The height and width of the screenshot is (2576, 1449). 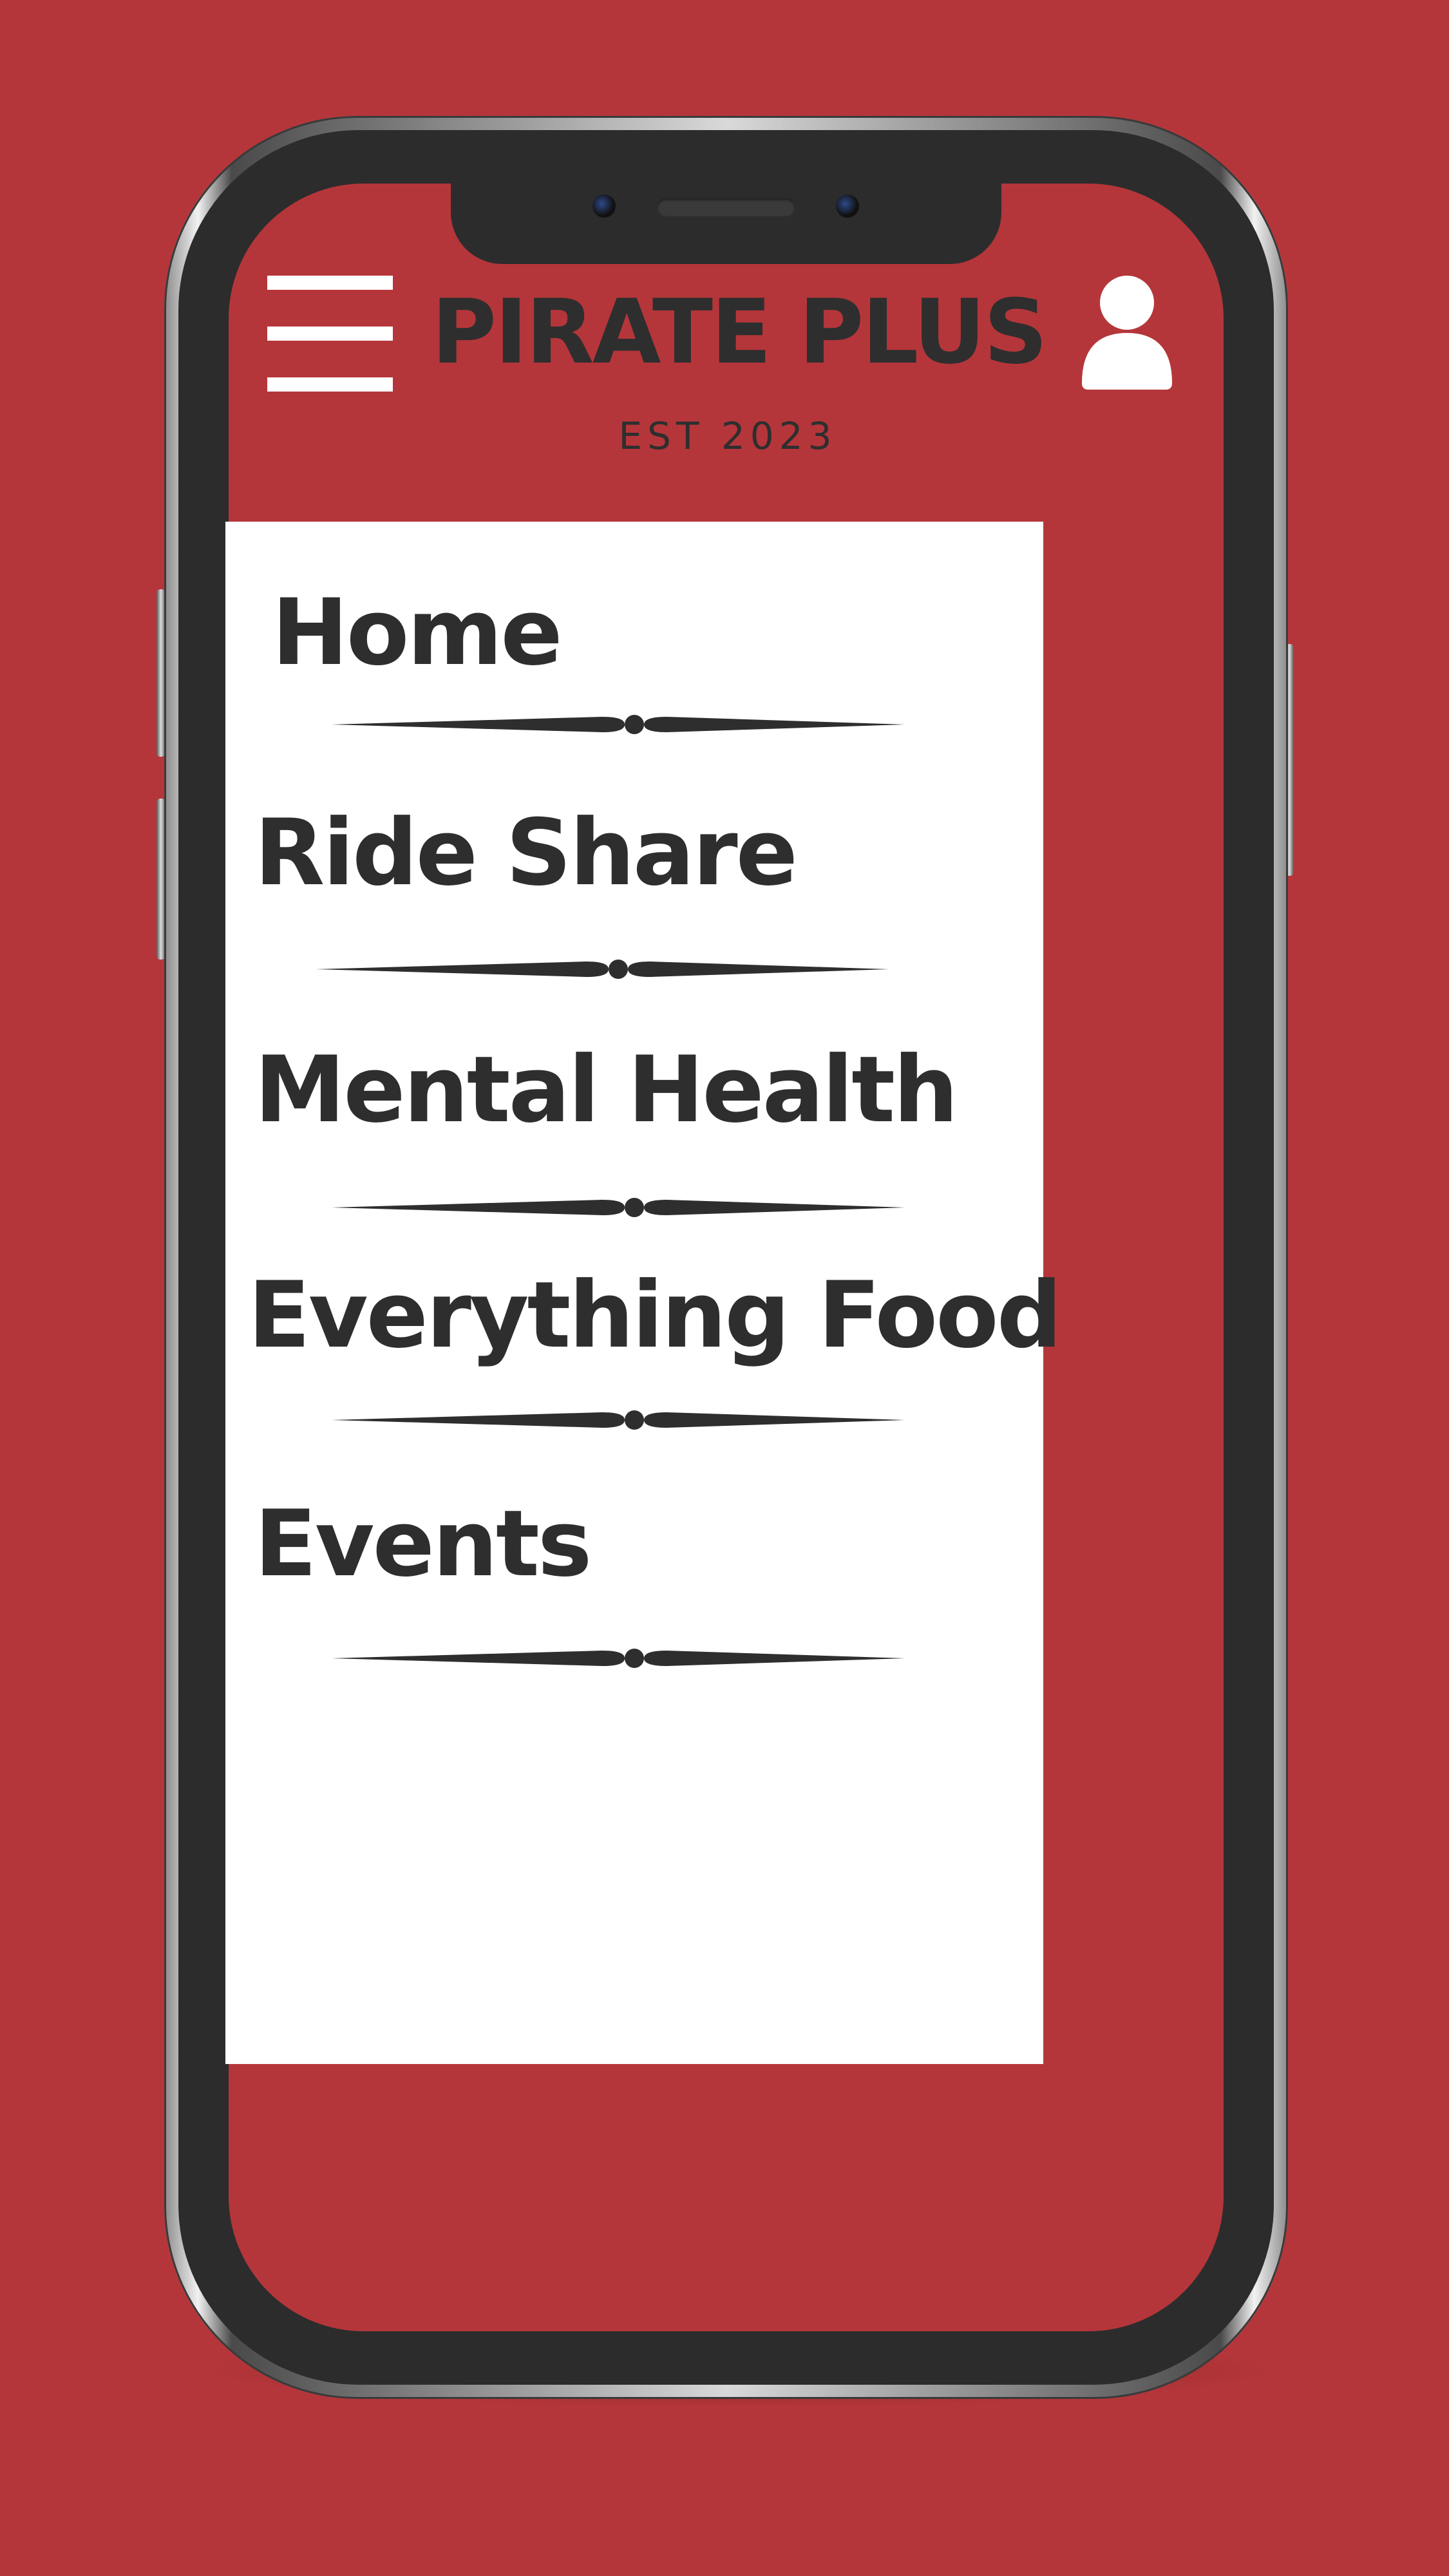 What do you see at coordinates (606, 1090) in the screenshot?
I see `menu-item-mental-health: Mental Health` at bounding box center [606, 1090].